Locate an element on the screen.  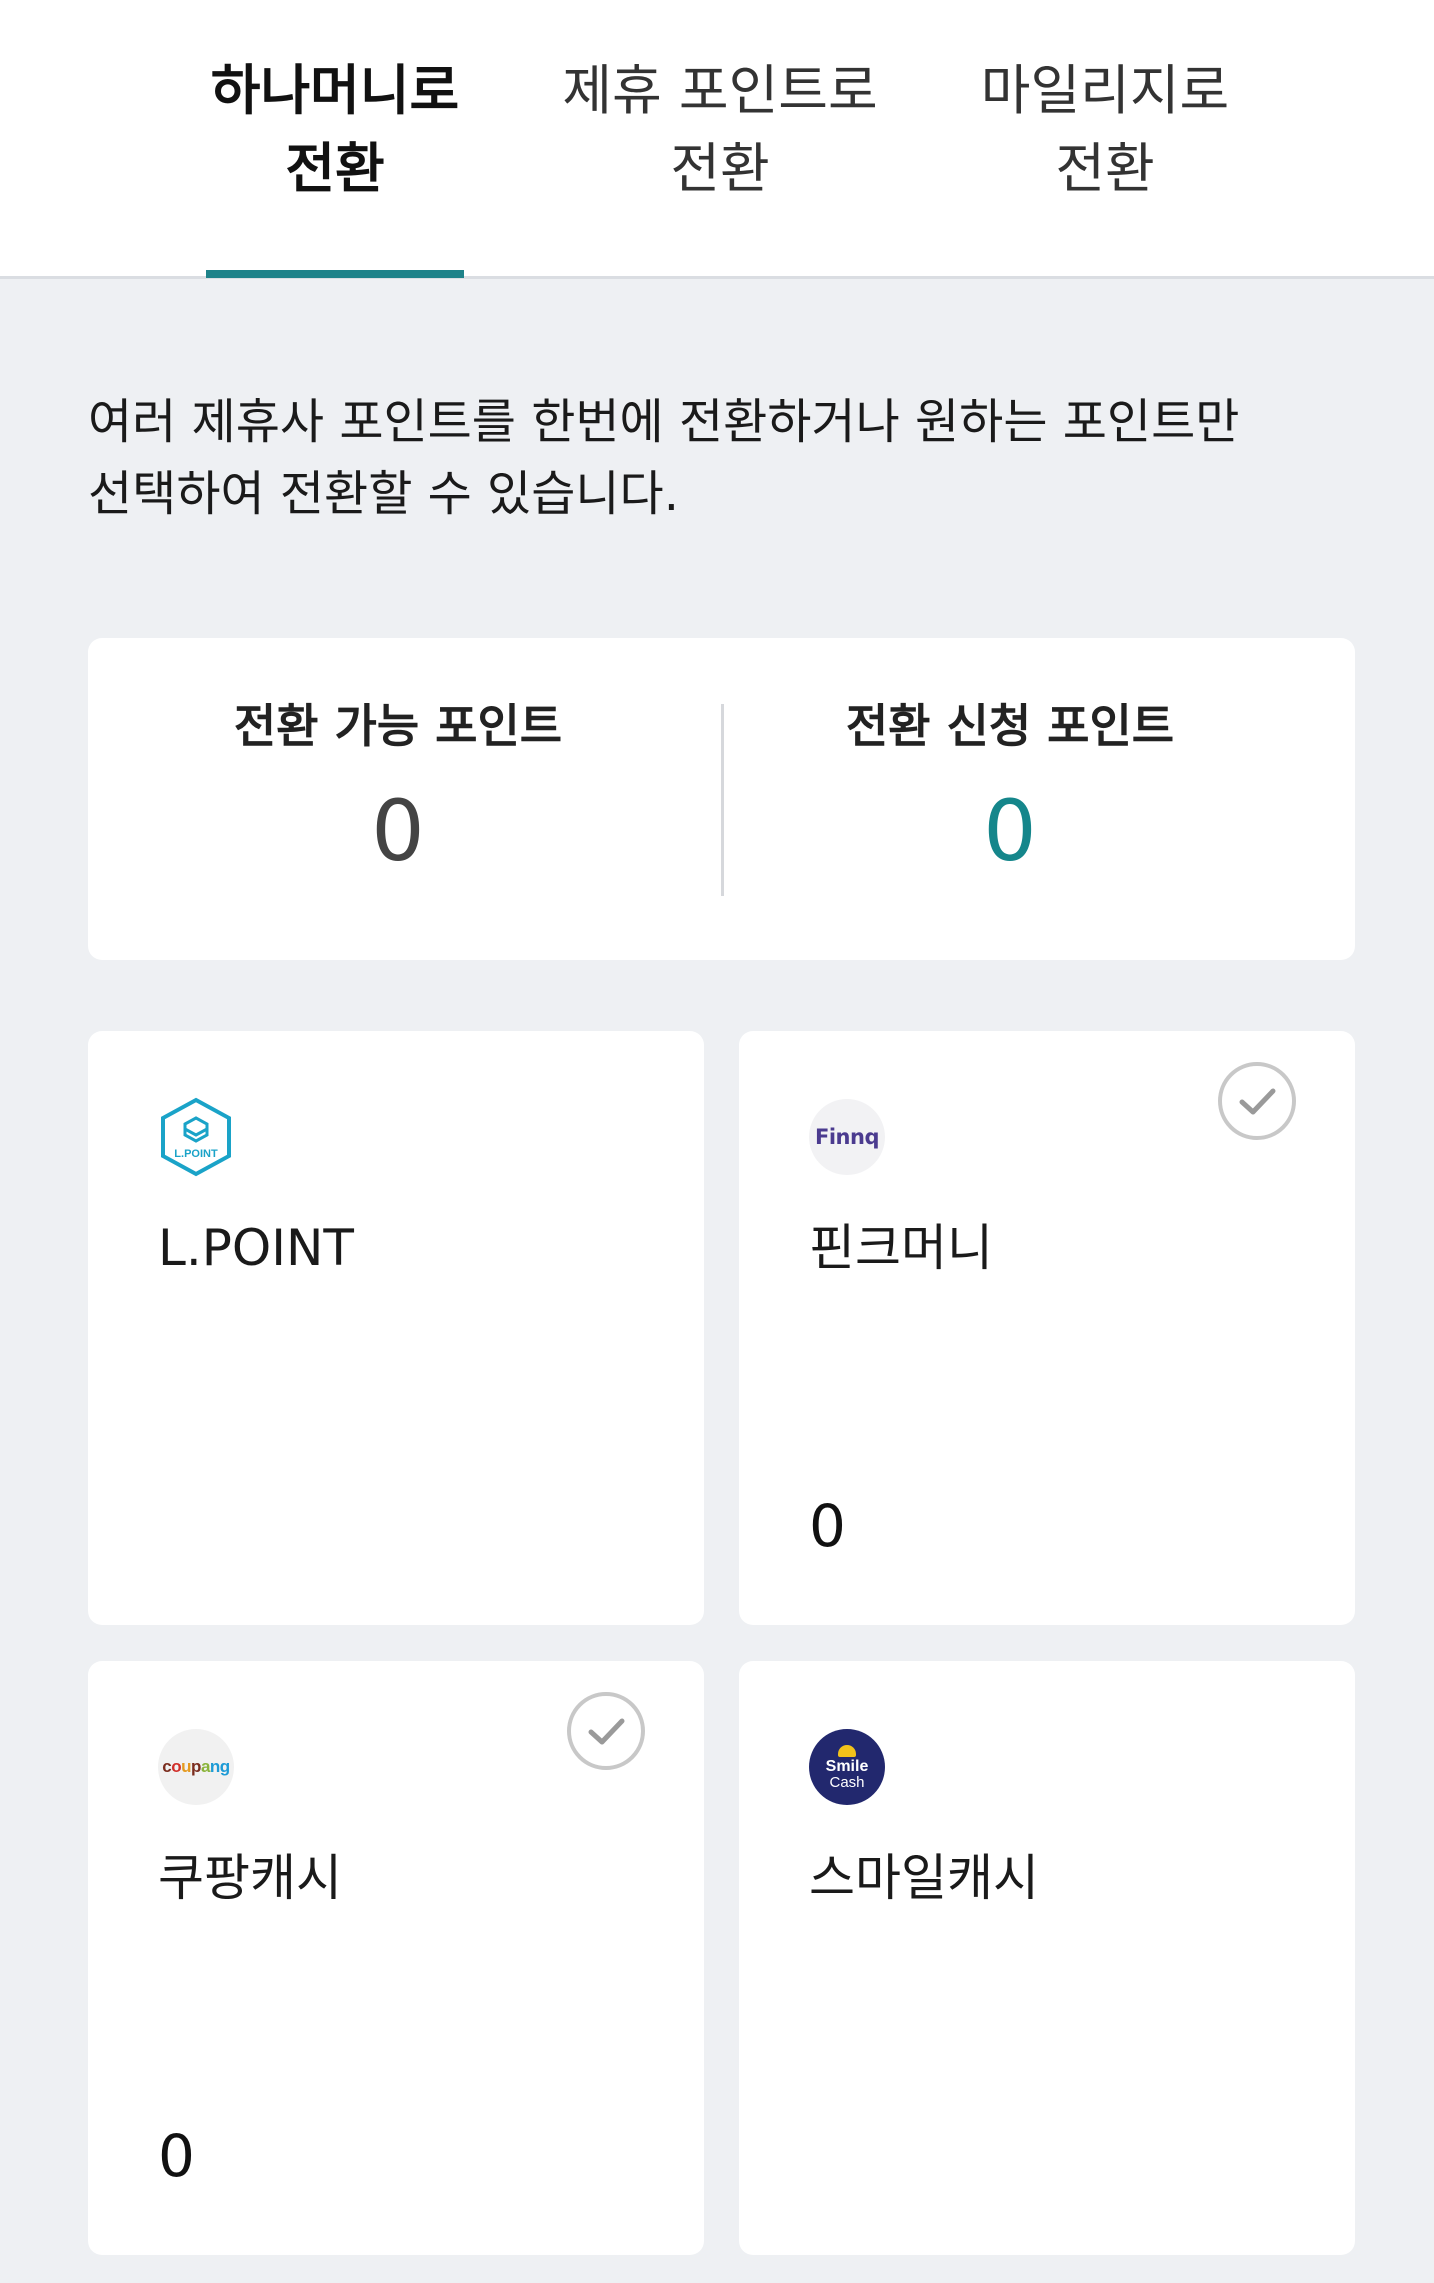
available-points-label: 전환 가능 포인트 is located at coordinates (398, 726).